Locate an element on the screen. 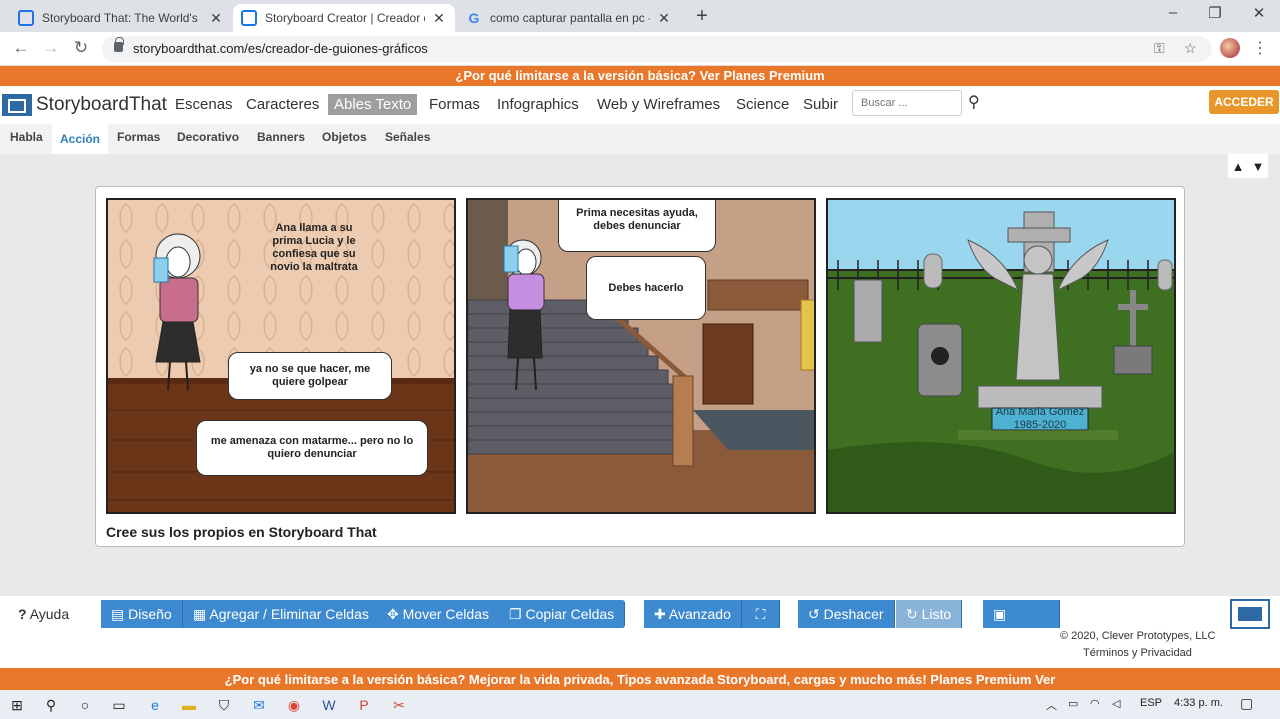 This screenshot has width=1280, height=719. subnav-objetos: Objetos is located at coordinates (344, 137).